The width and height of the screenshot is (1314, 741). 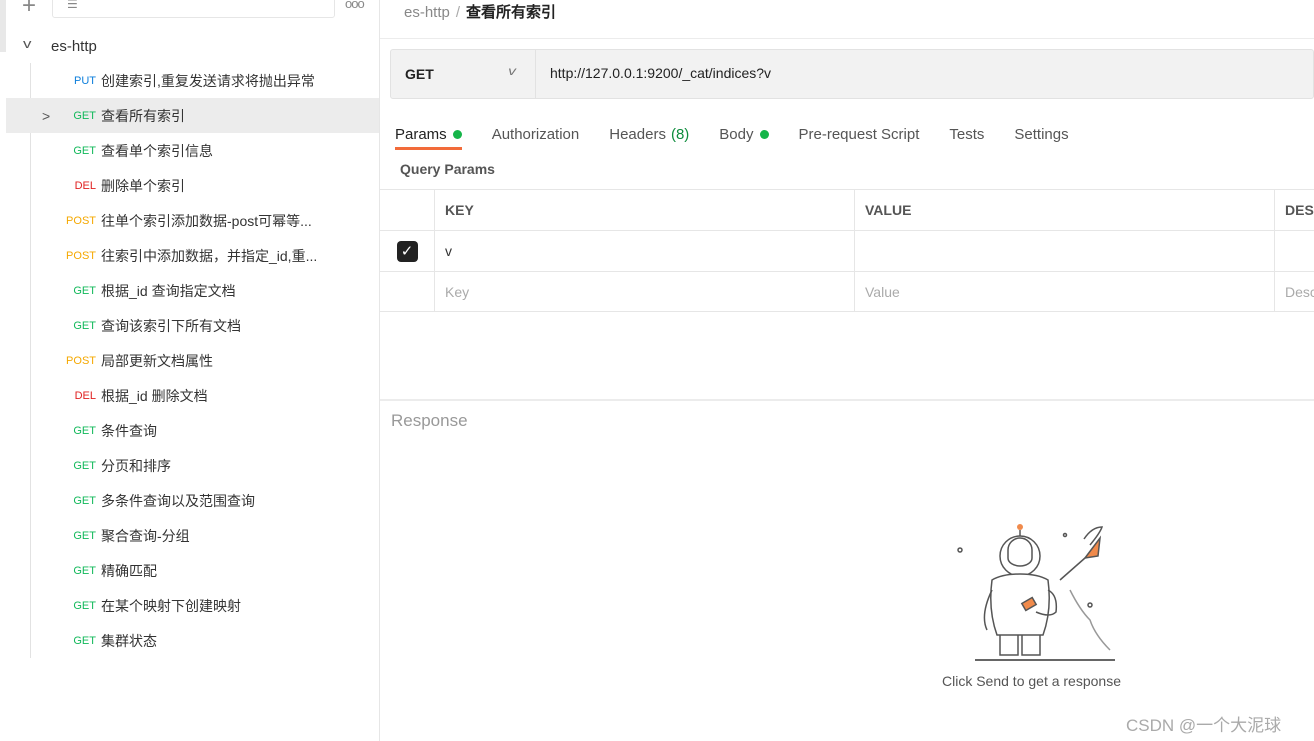 I want to click on sidebar-request-item: GET 查询该索引下所有文档, so click(x=192, y=325).